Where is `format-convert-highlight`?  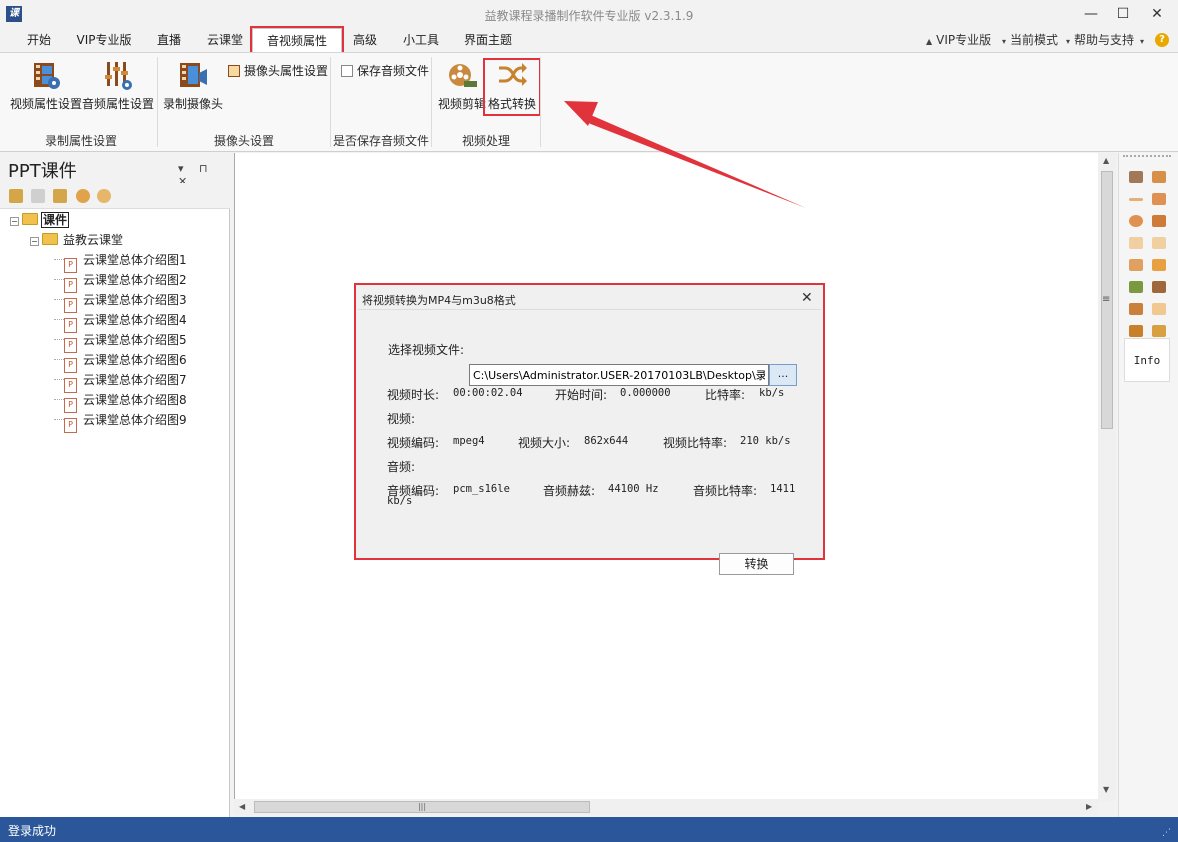 format-convert-highlight is located at coordinates (512, 87).